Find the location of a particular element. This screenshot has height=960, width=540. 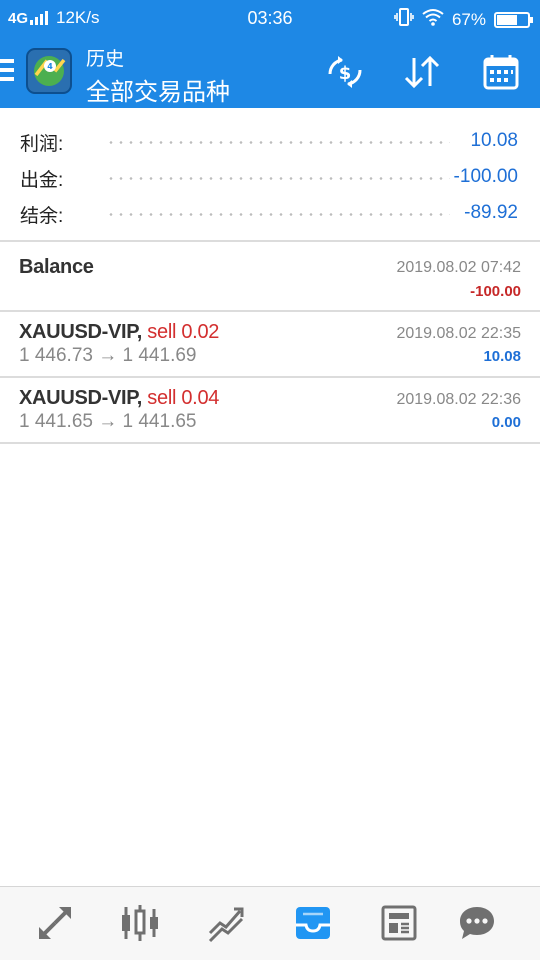

chat-icon is located at coordinates (477, 923).